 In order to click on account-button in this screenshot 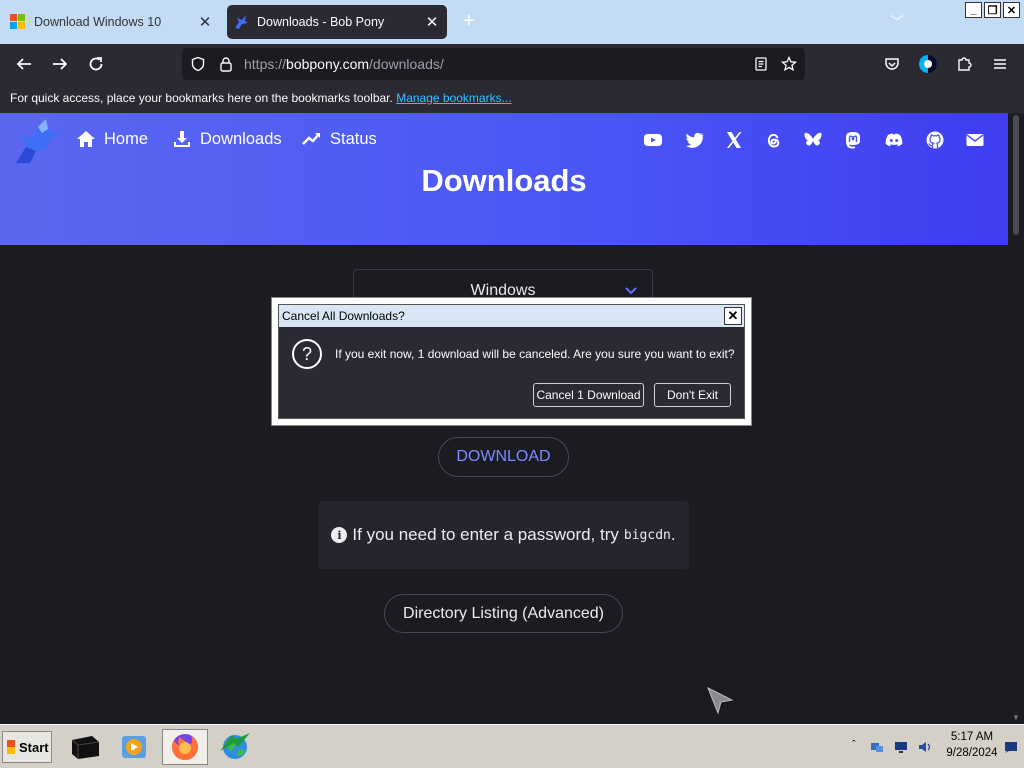, I will do `click(928, 64)`.